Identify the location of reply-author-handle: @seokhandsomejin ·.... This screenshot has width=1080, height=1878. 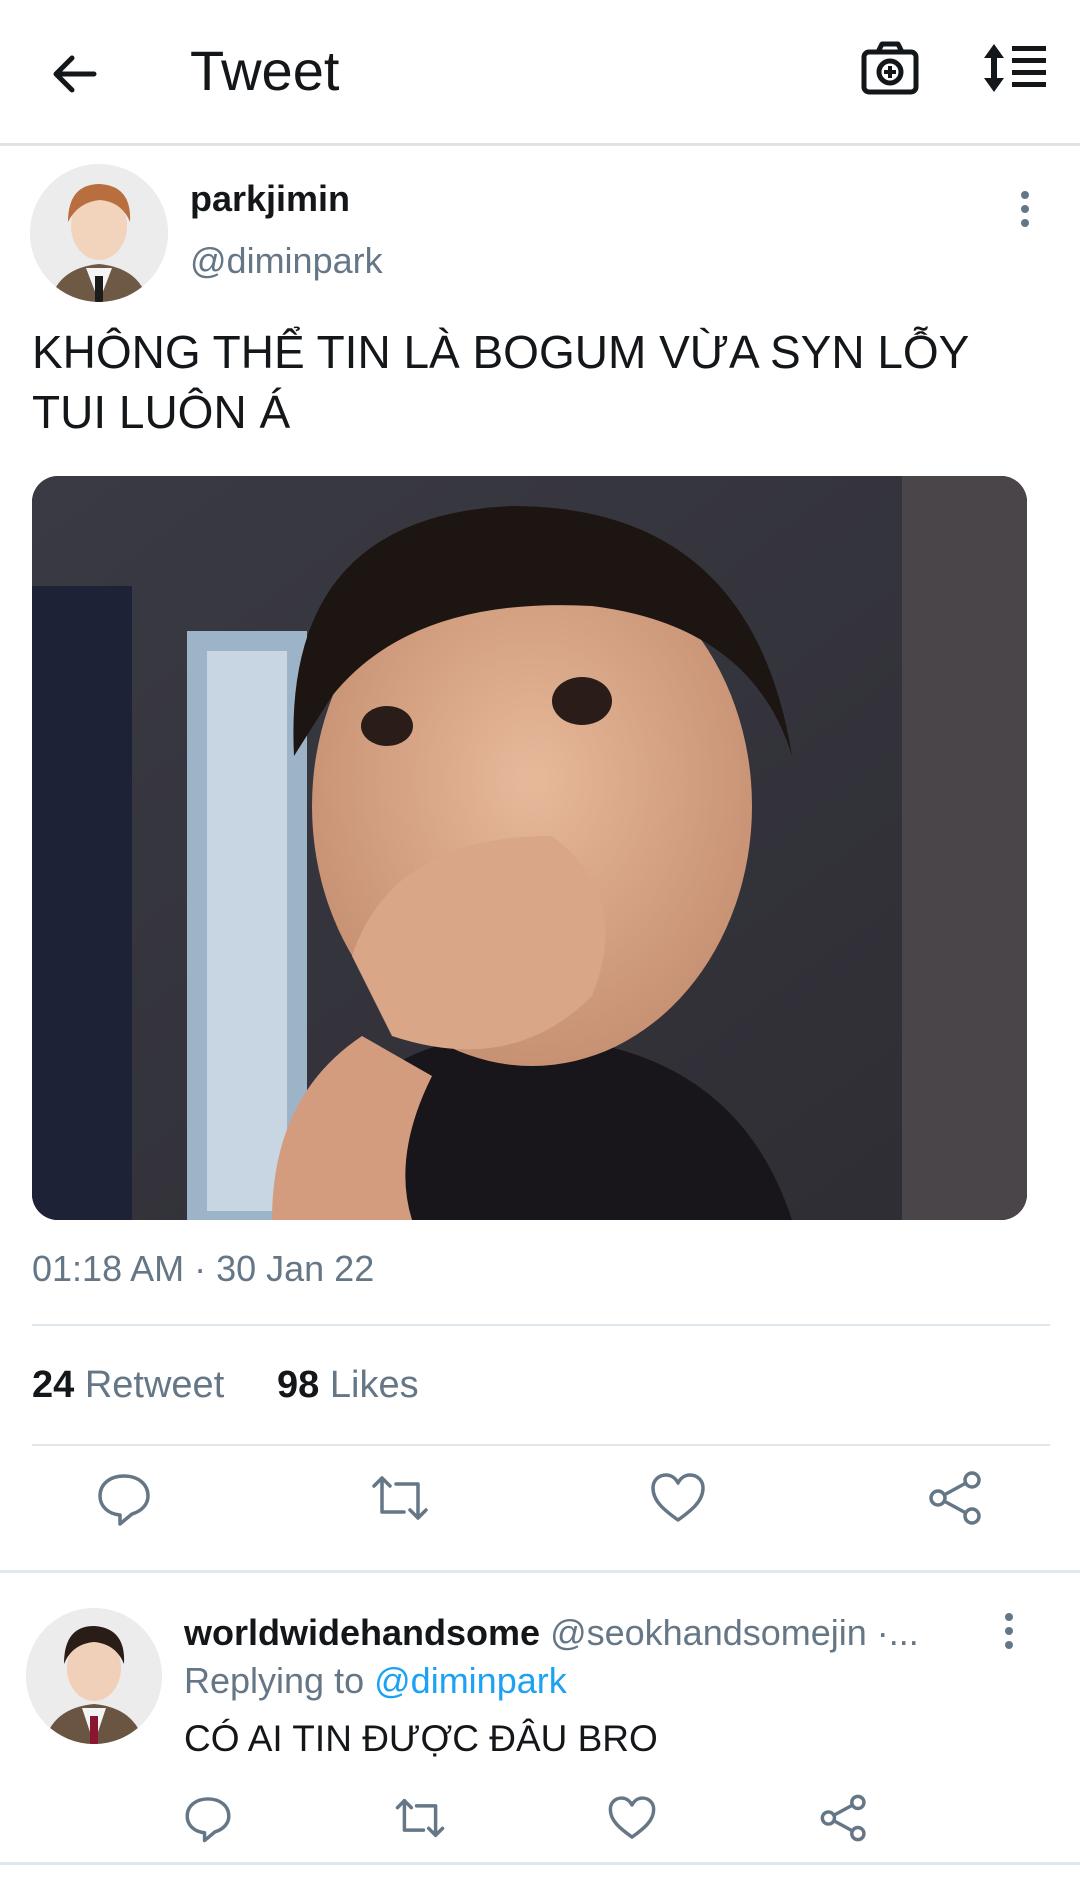
(734, 1632).